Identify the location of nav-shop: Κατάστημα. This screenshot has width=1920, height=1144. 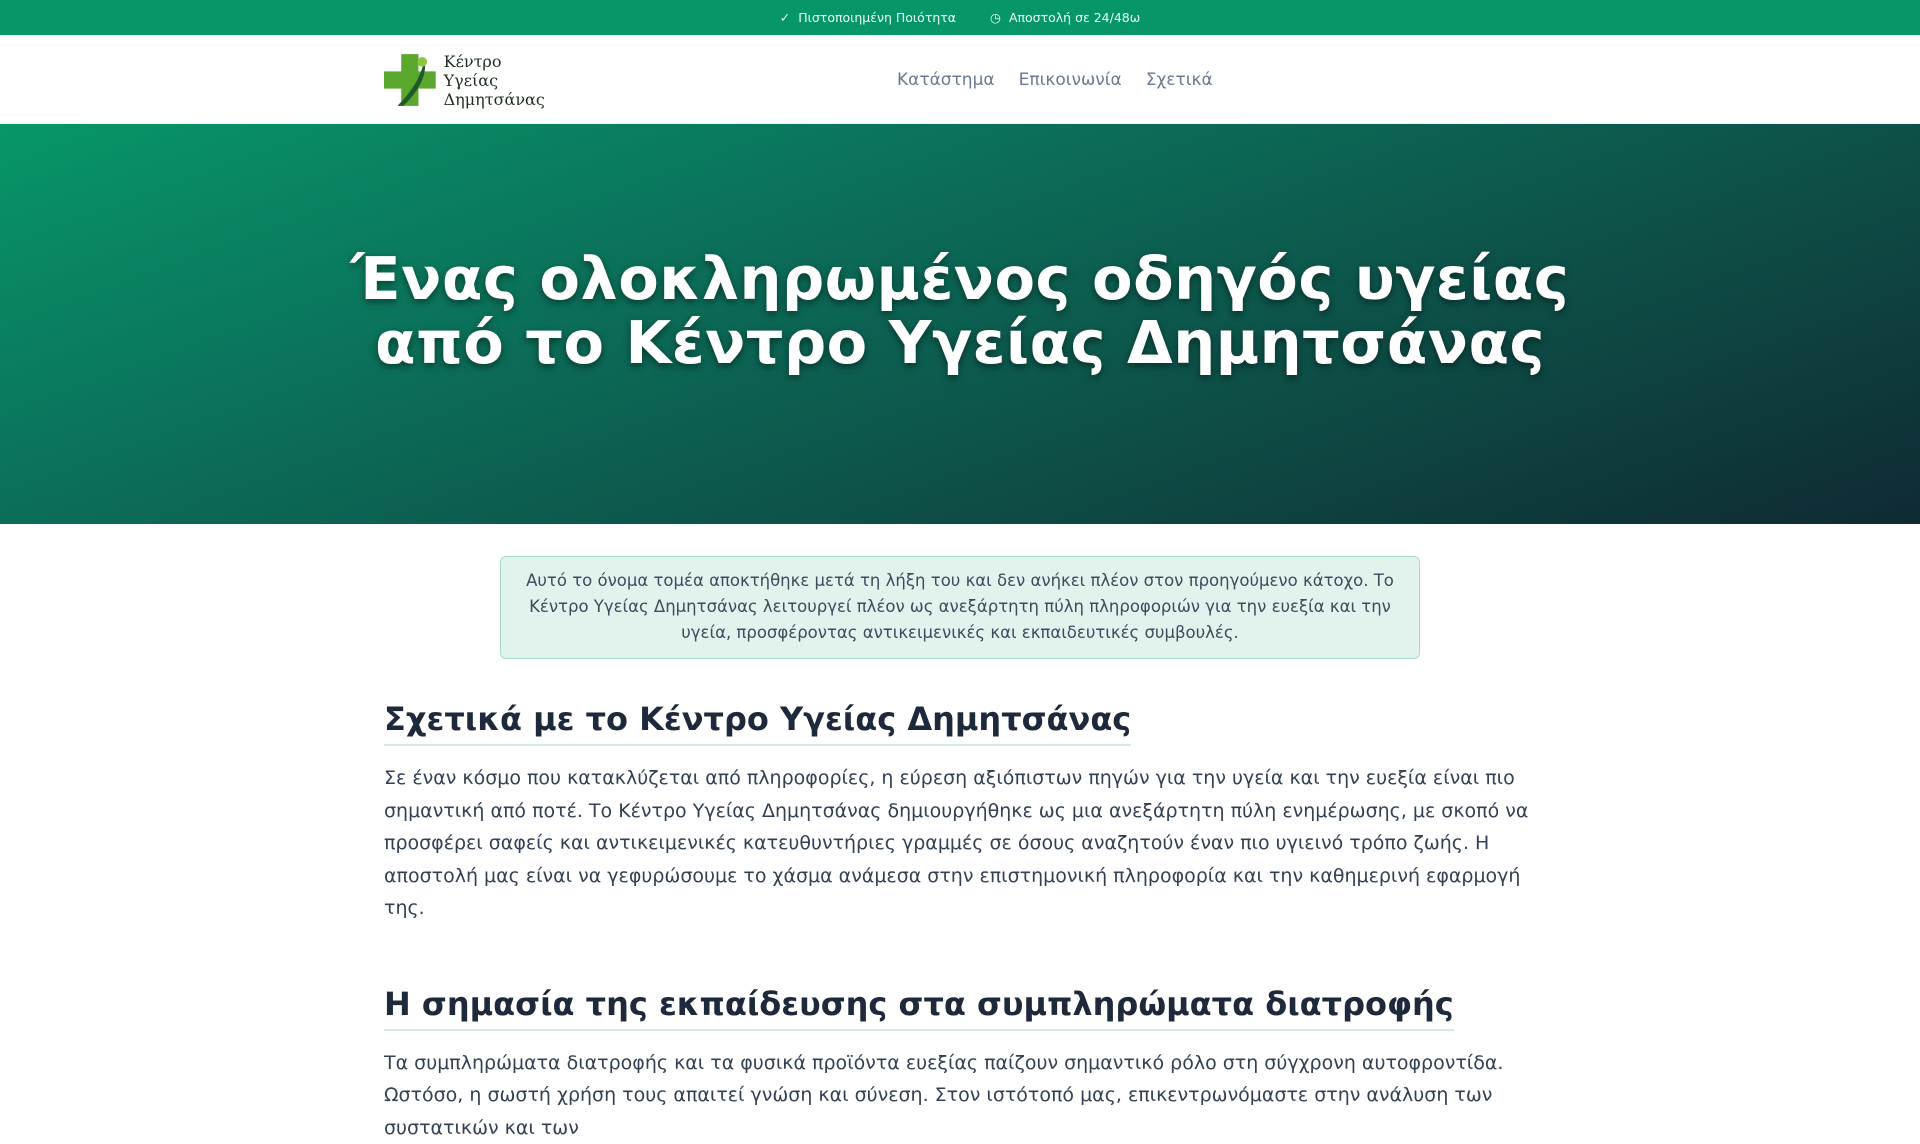
(946, 80).